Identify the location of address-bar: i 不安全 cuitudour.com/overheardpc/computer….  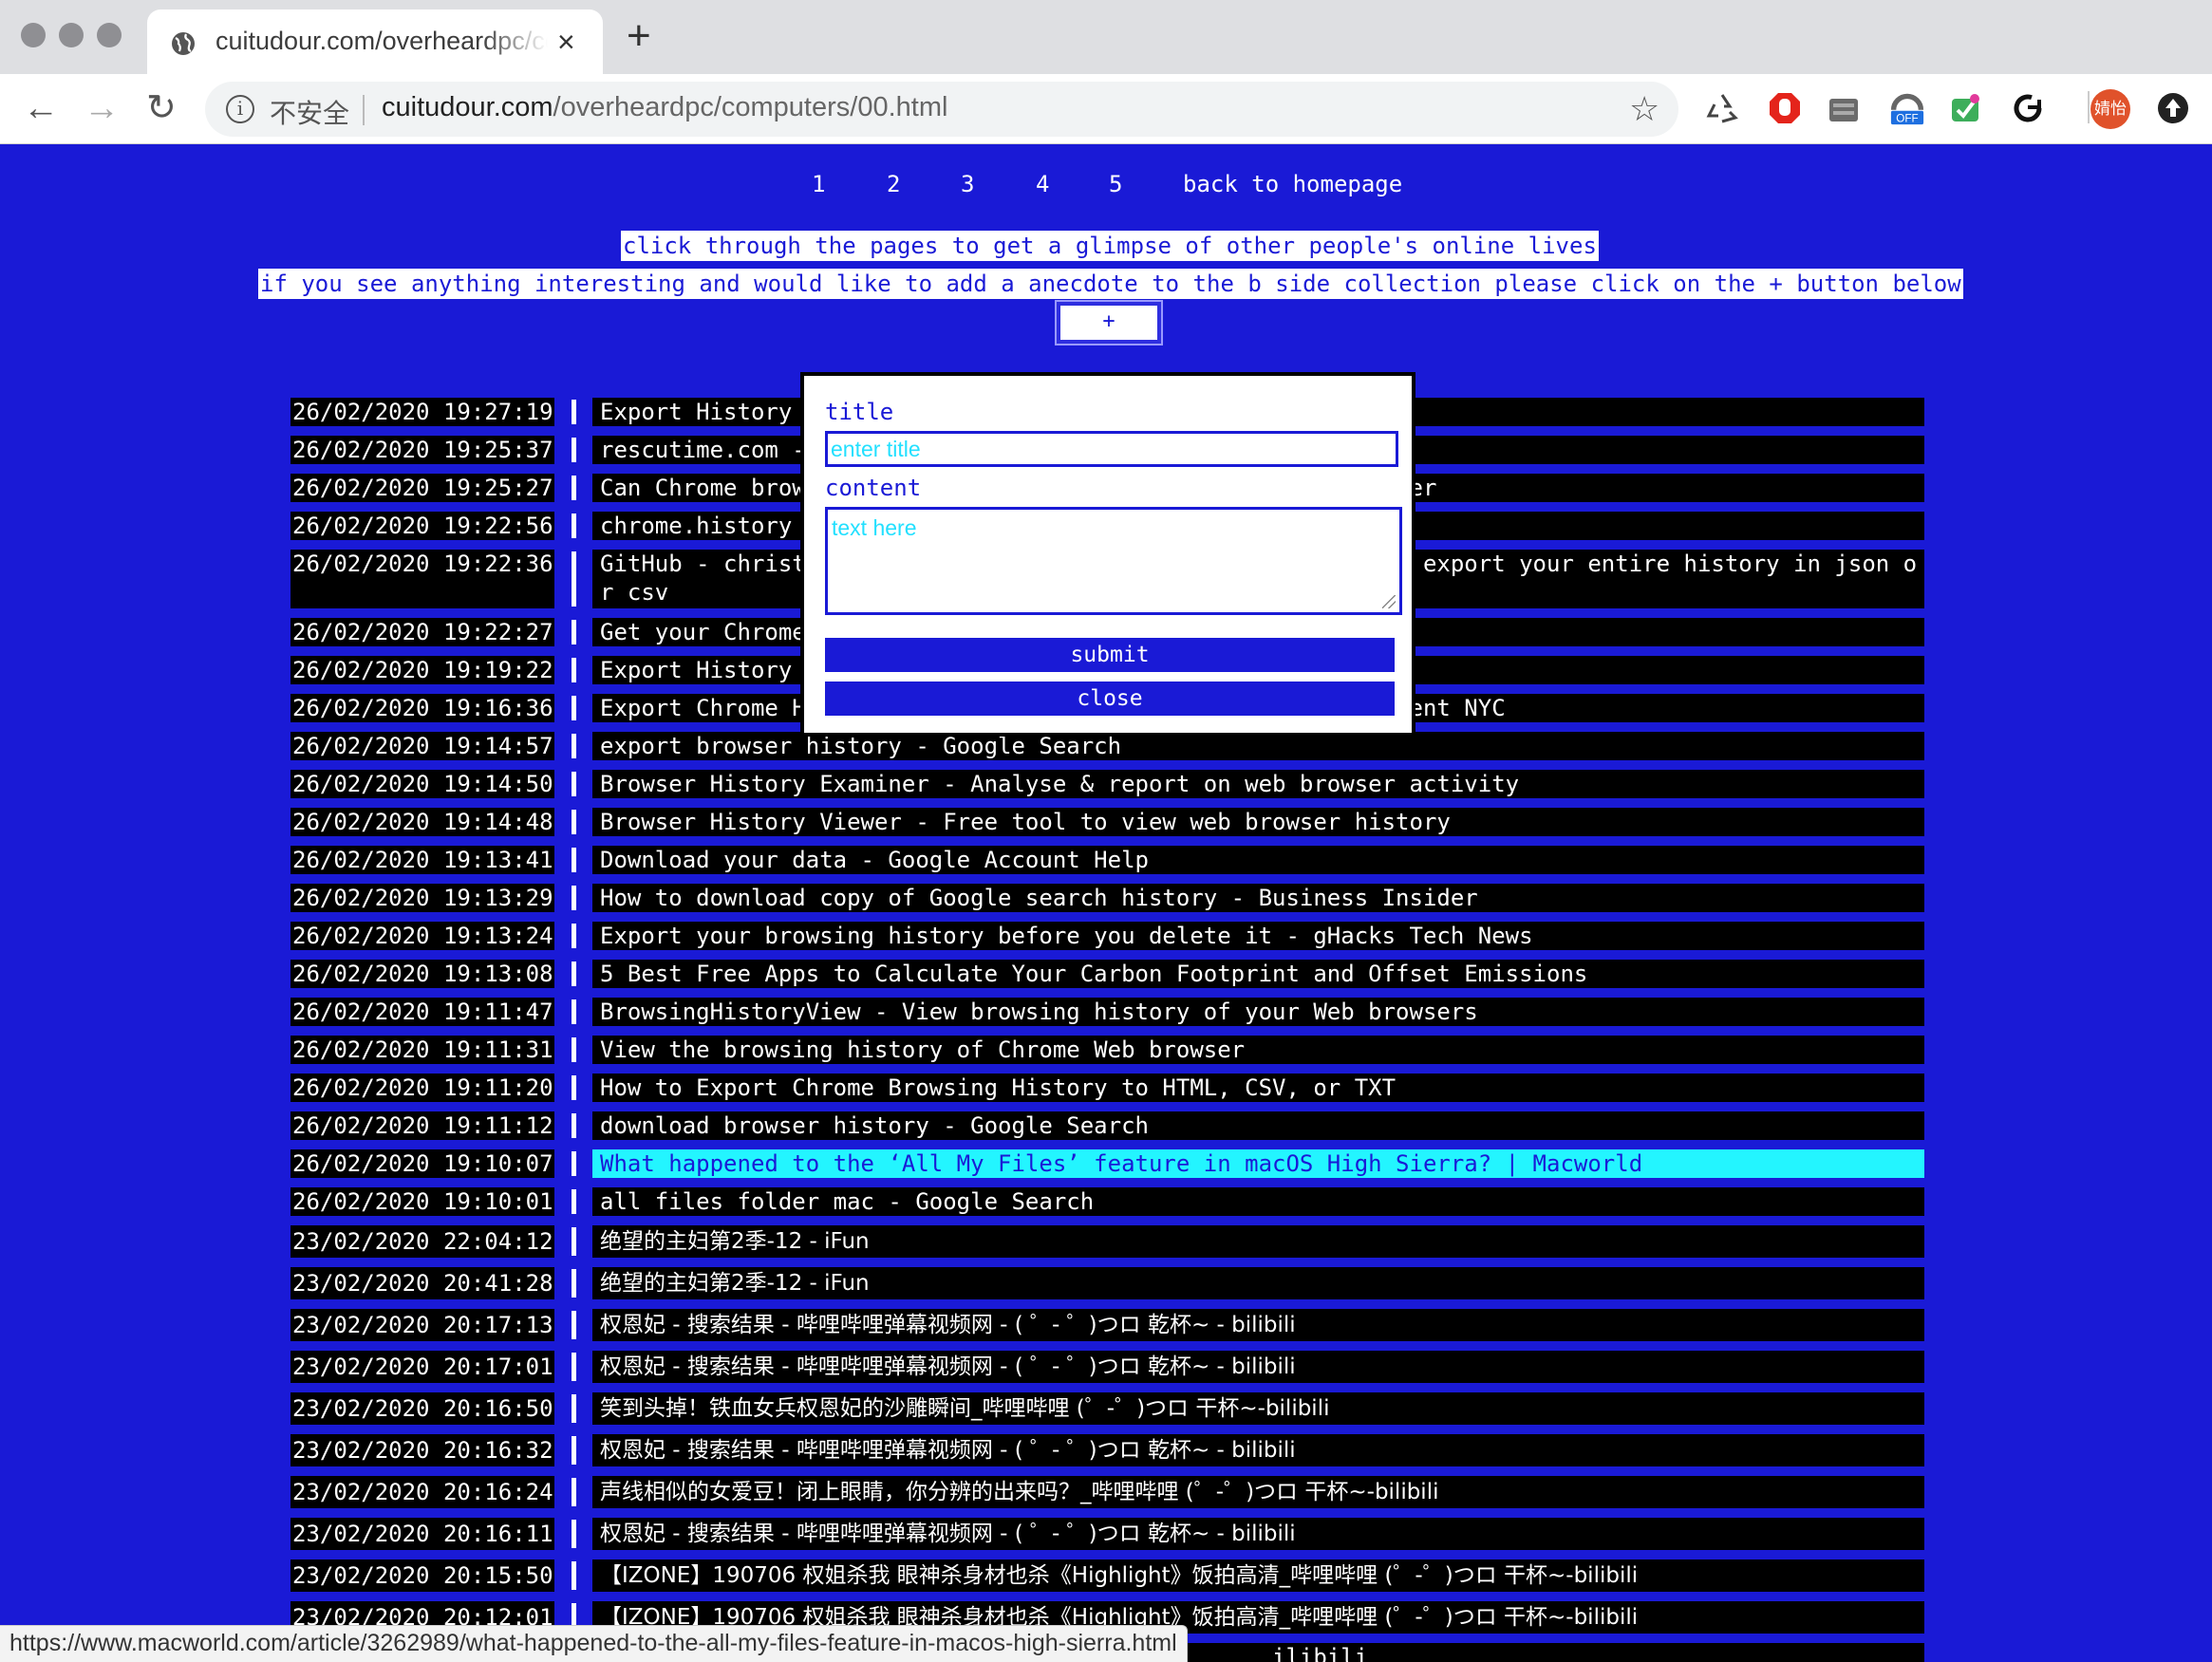
(942, 109).